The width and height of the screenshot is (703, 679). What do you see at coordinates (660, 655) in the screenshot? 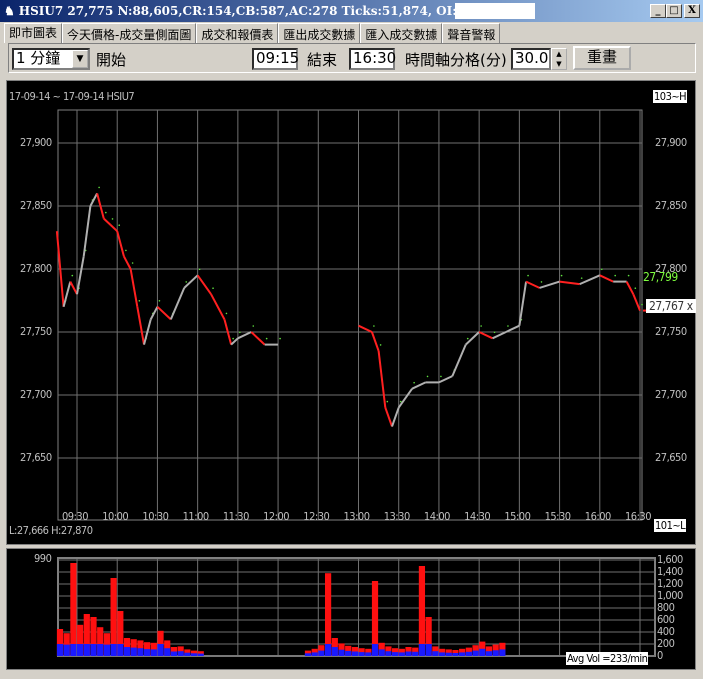
I see `volume-tick: 0` at bounding box center [660, 655].